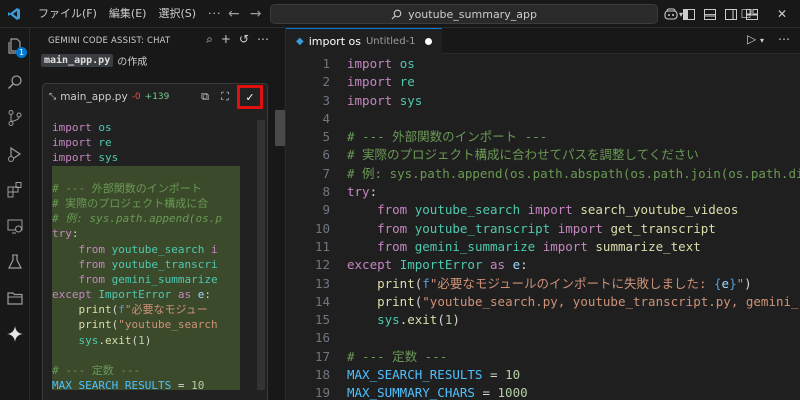 Image resolution: width=800 pixels, height=400 pixels. Describe the element at coordinates (381, 356) in the screenshot. I see `code-line: 17 # --- 定数 ---` at that location.